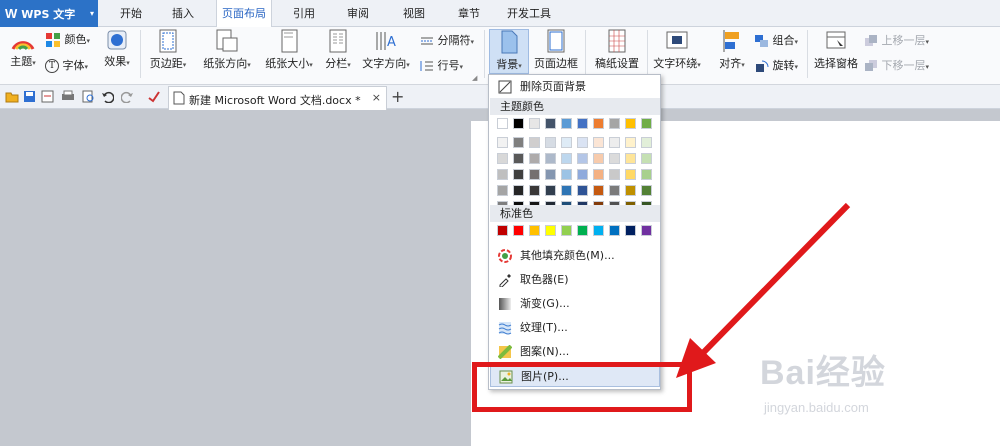  What do you see at coordinates (304, 13) in the screenshot?
I see `tab-references: 引用` at bounding box center [304, 13].